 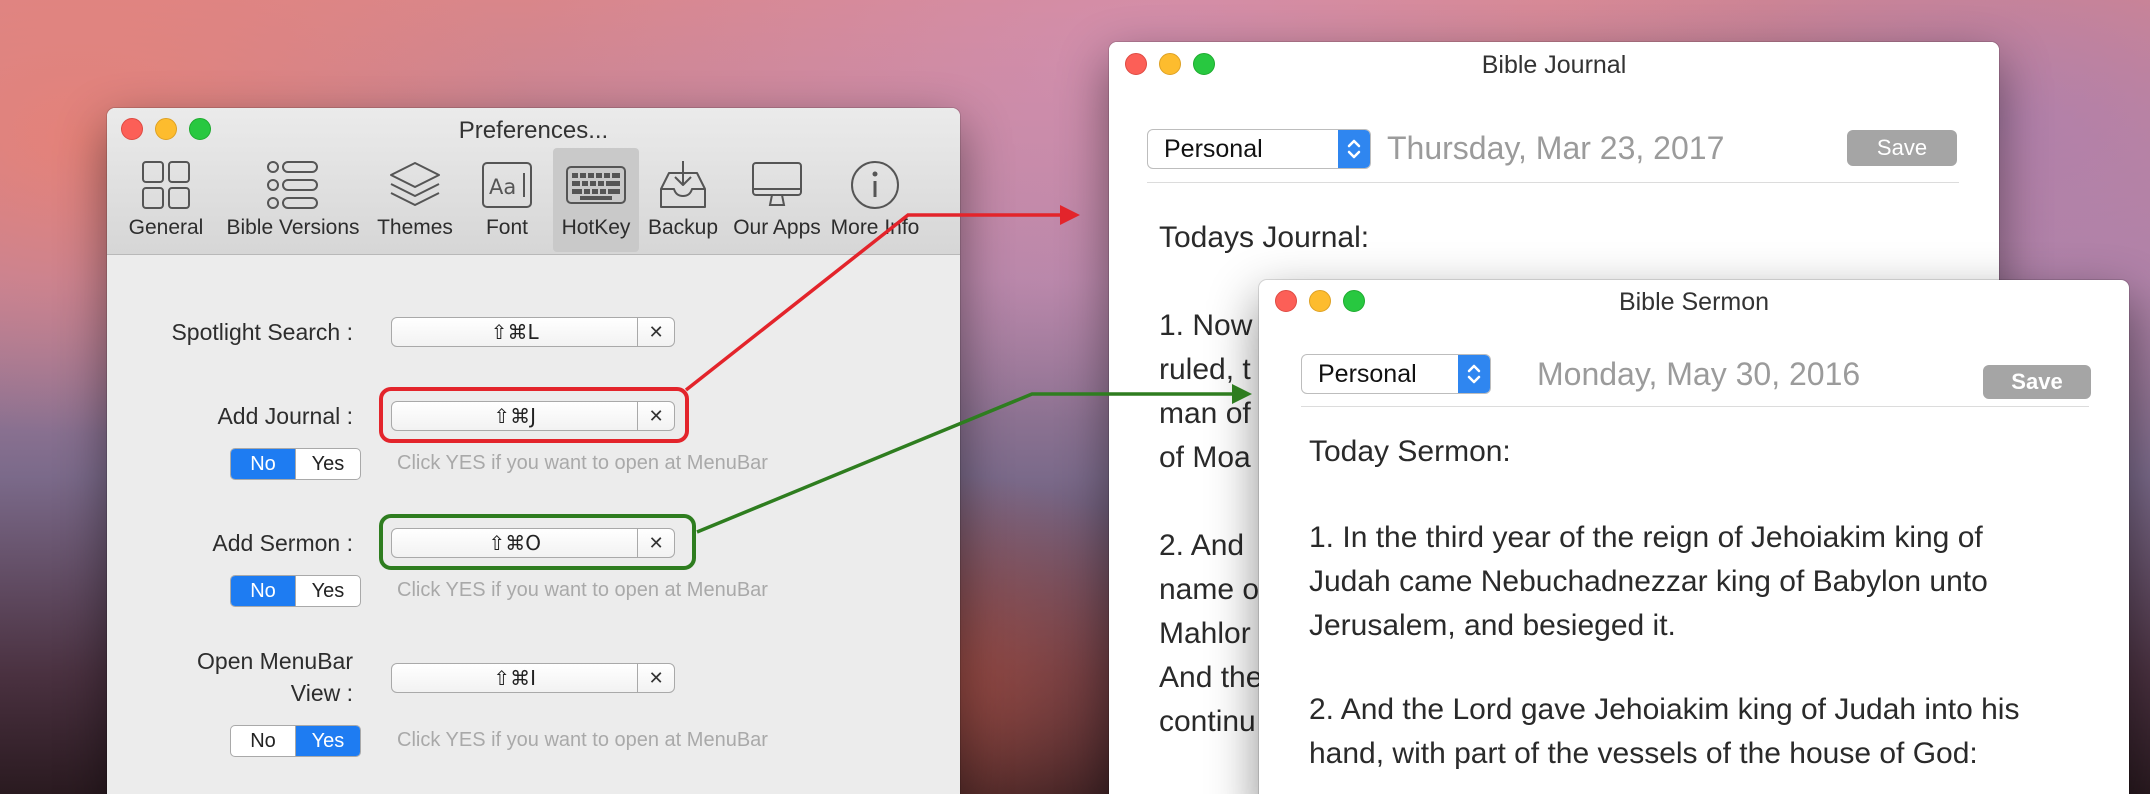 I want to click on menubar-view-hint: Click YES if you want to open at MenuBar, so click(x=582, y=740).